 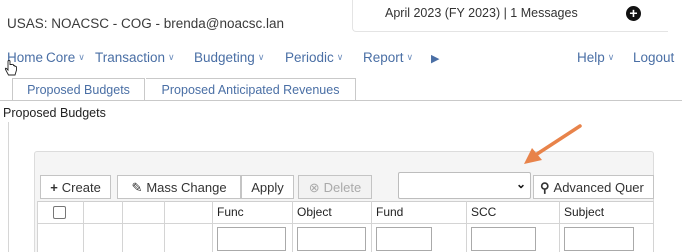 What do you see at coordinates (75, 187) in the screenshot?
I see `create-button: + Create` at bounding box center [75, 187].